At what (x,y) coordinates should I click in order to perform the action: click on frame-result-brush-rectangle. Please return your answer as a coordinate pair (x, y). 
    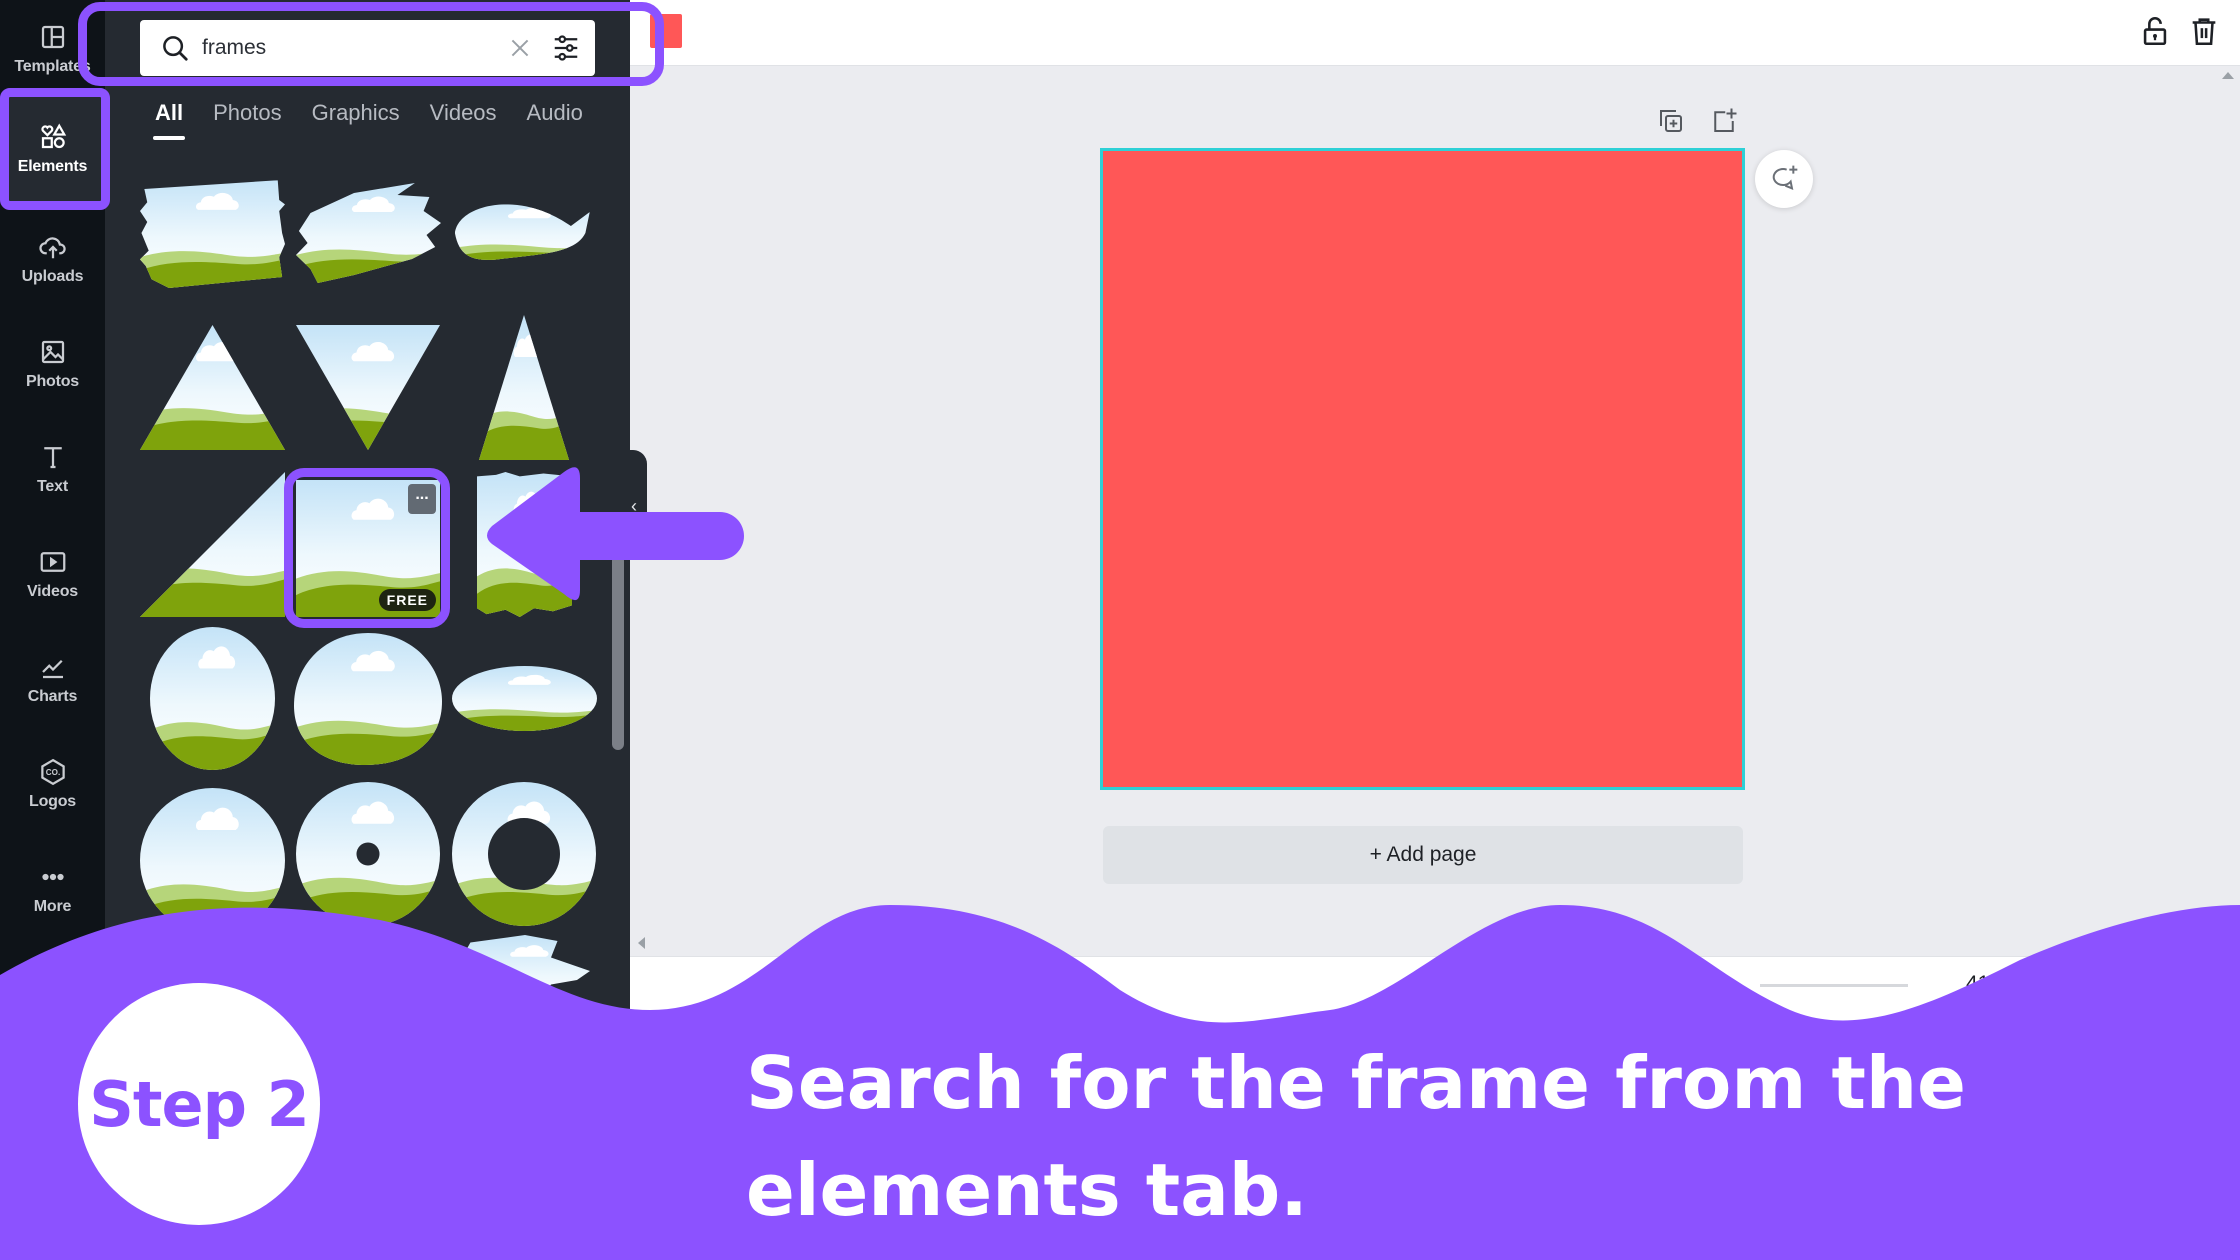
    Looking at the image, I should click on (212, 233).